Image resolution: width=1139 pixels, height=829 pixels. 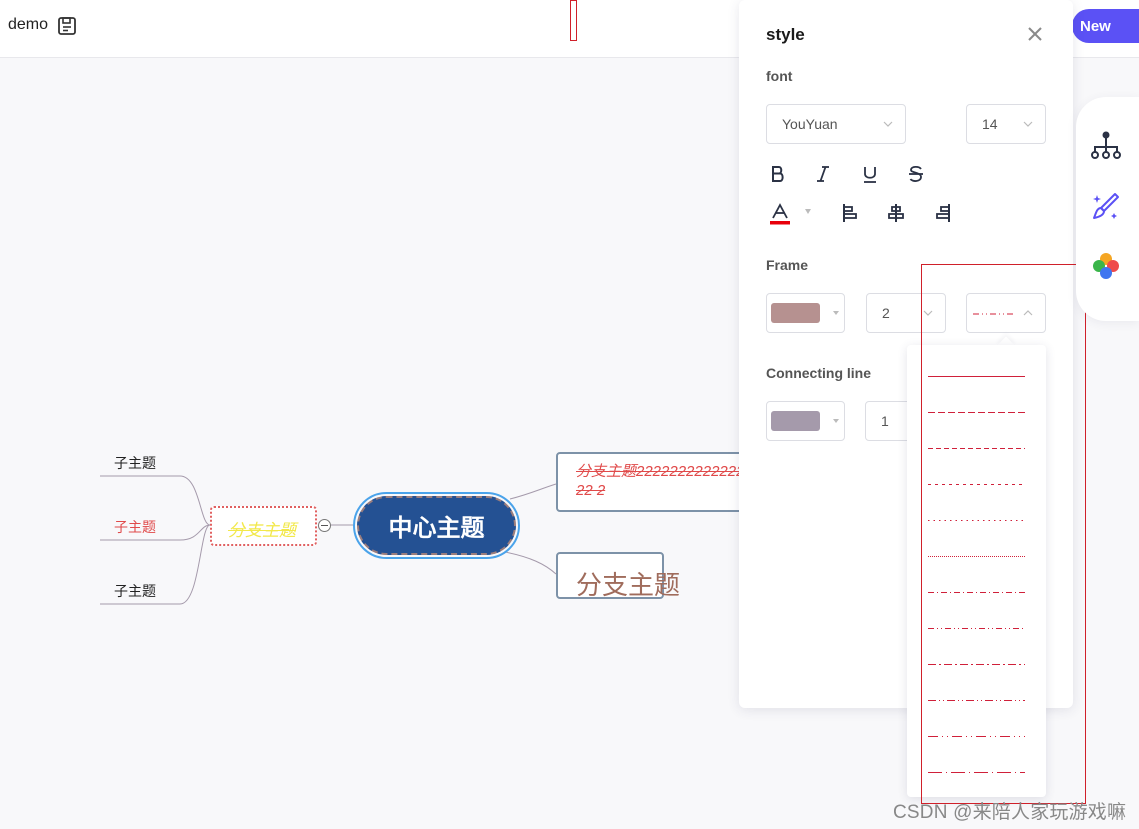 I want to click on frame-color-picker, so click(x=805, y=313).